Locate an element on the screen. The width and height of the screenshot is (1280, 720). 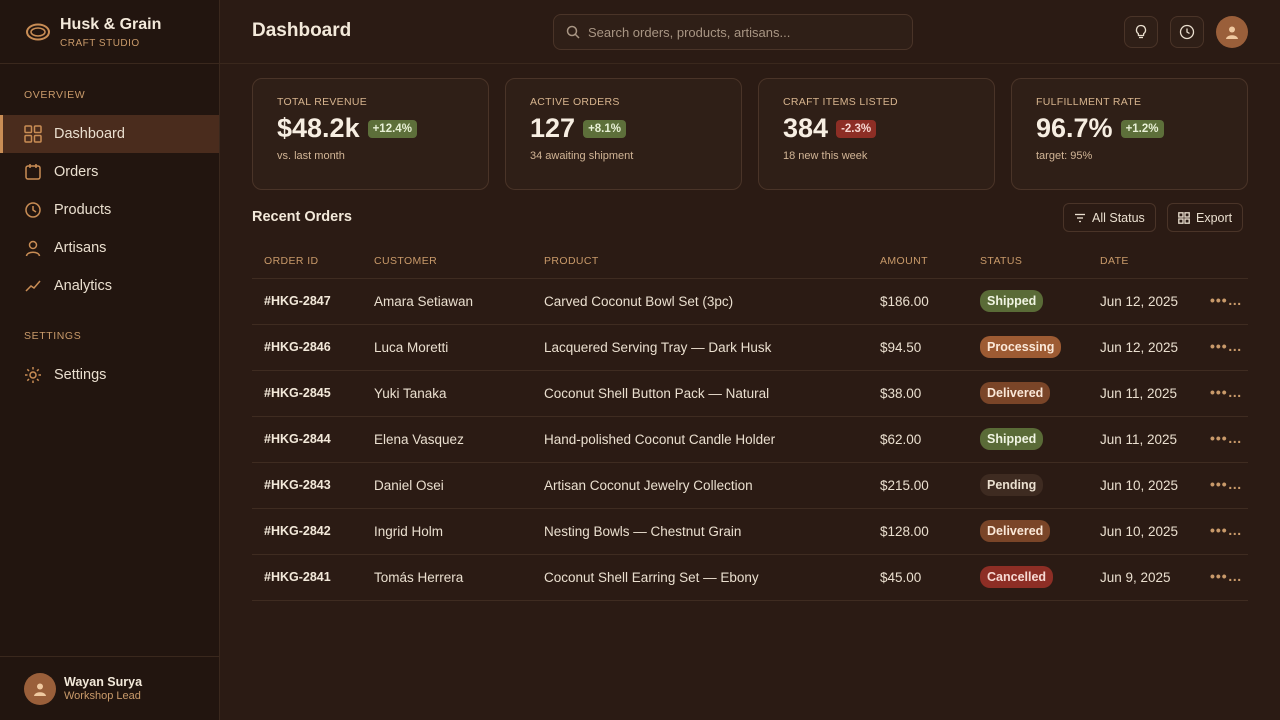
order-id: #HKG-2842 is located at coordinates (297, 531).